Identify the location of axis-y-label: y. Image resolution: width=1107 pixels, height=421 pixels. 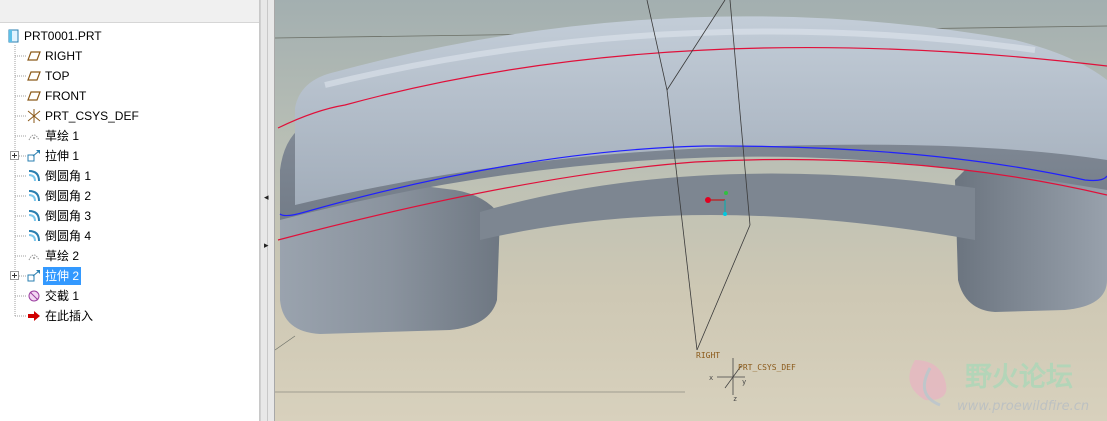
(744, 382).